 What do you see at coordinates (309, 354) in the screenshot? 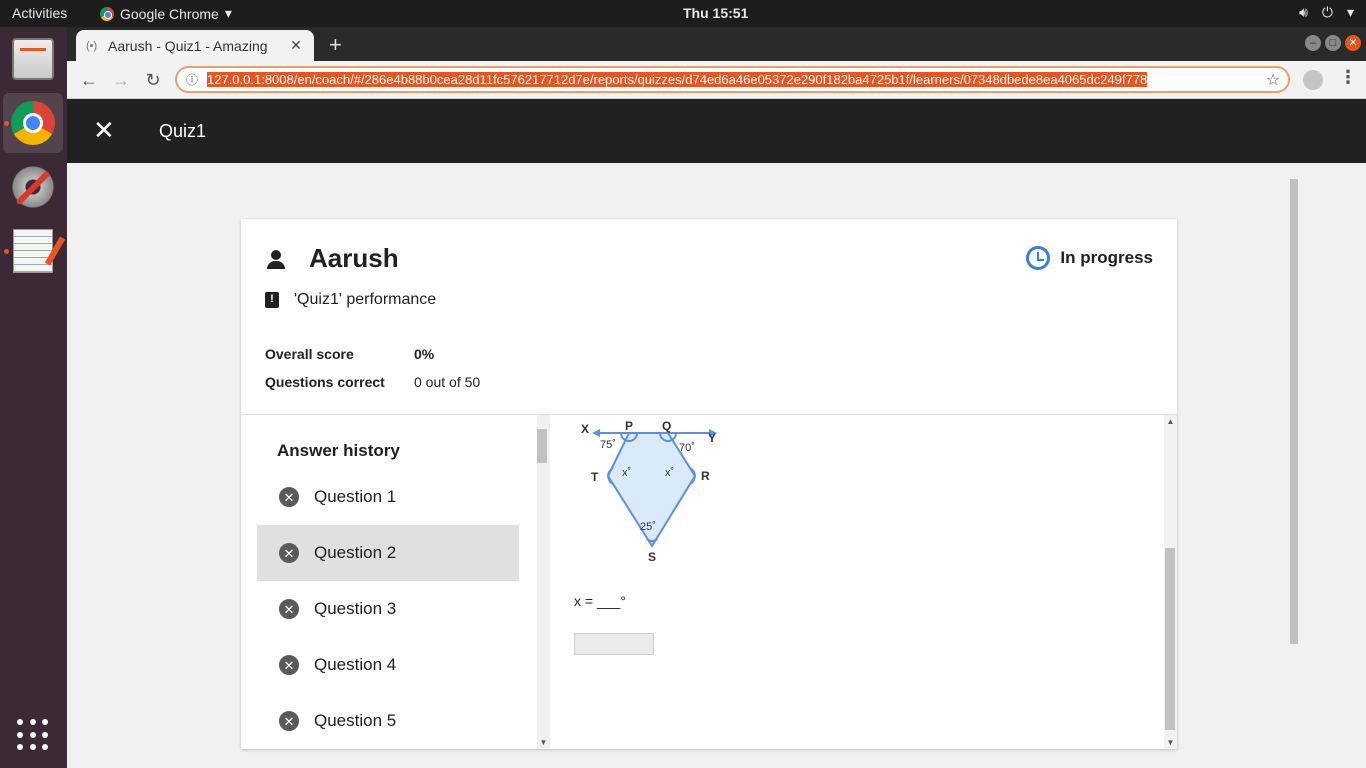
I see `overall-score-label: Overall score` at bounding box center [309, 354].